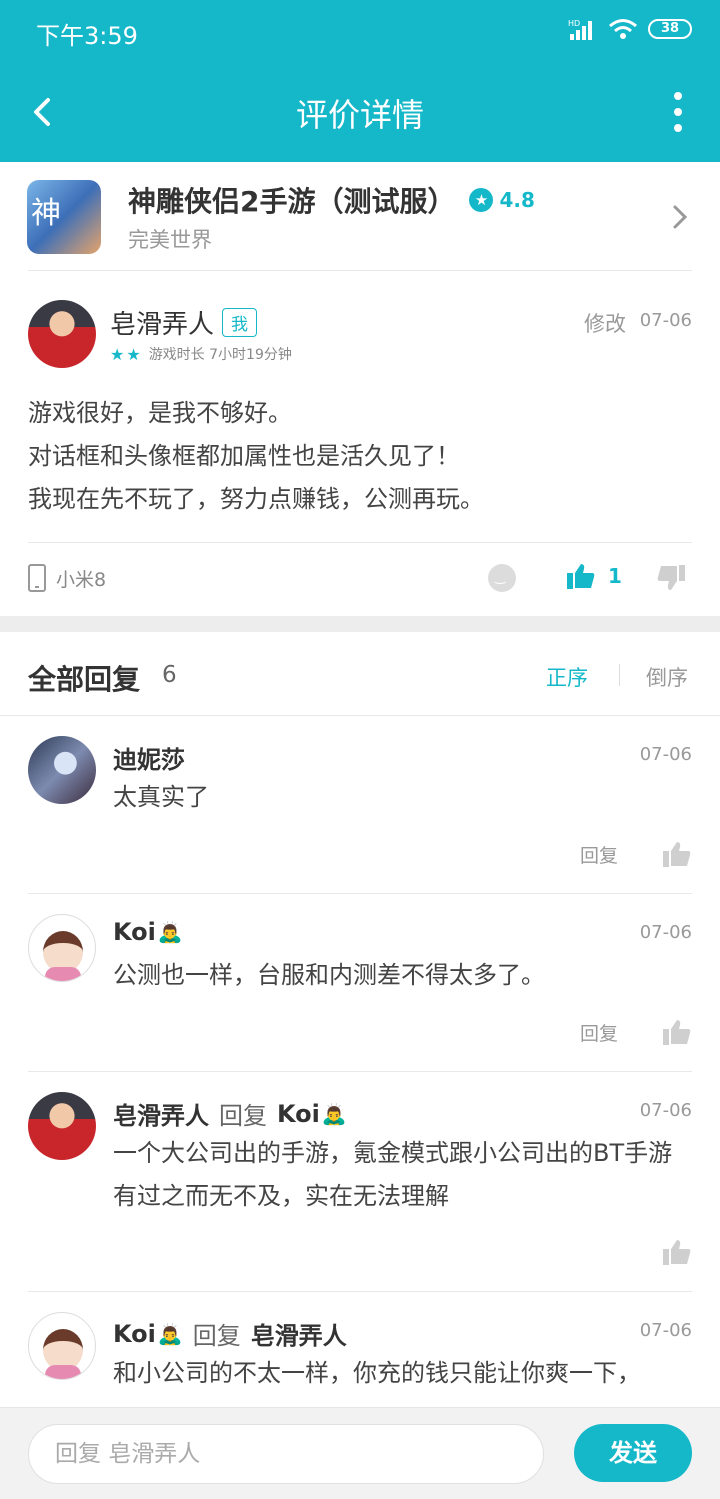  What do you see at coordinates (299, 1333) in the screenshot?
I see `reply-target: 皂滑弄人` at bounding box center [299, 1333].